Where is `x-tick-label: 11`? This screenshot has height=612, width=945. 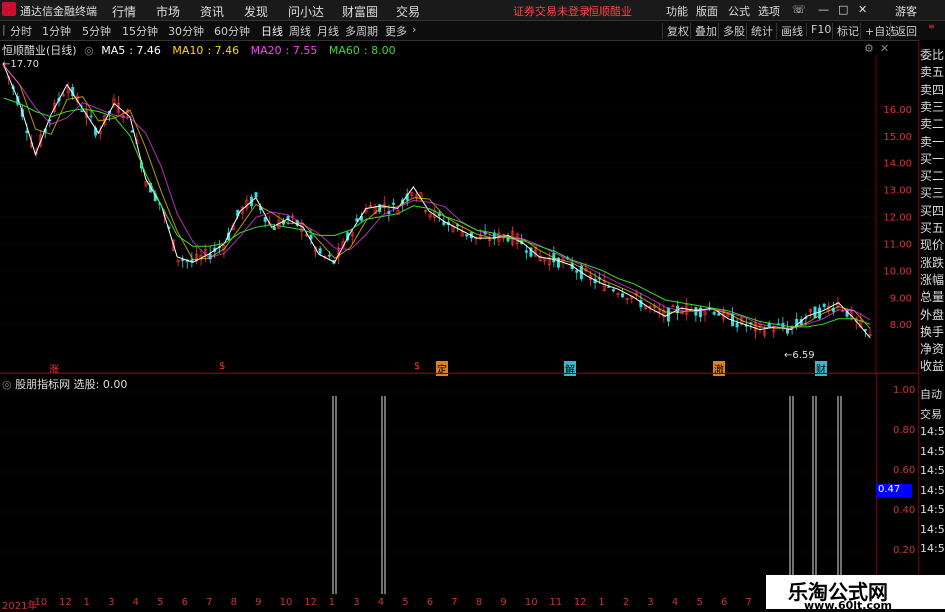 x-tick-label: 11 is located at coordinates (556, 602).